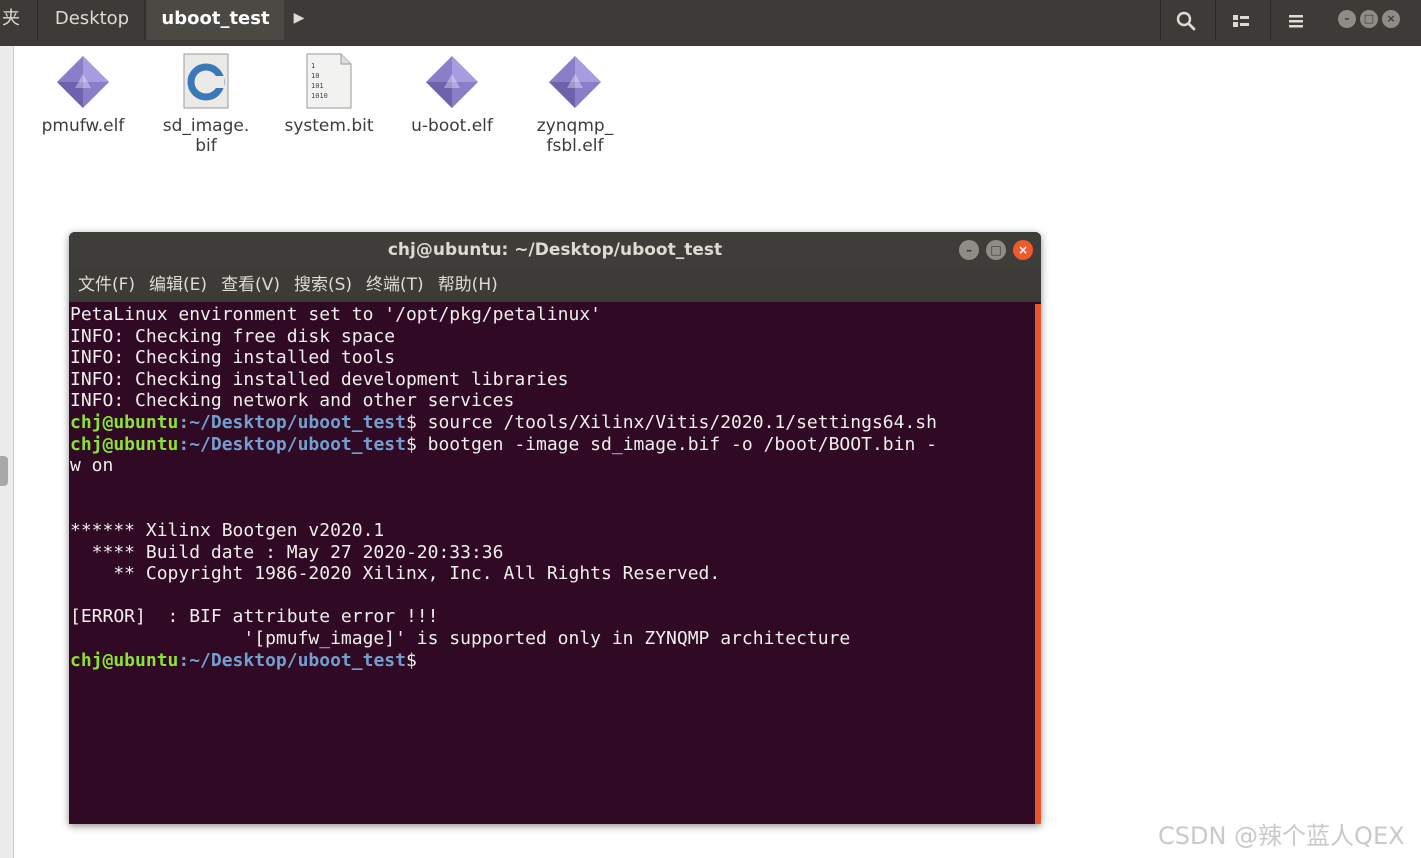  What do you see at coordinates (996, 250) in the screenshot?
I see `terminal-maximize-icon: □` at bounding box center [996, 250].